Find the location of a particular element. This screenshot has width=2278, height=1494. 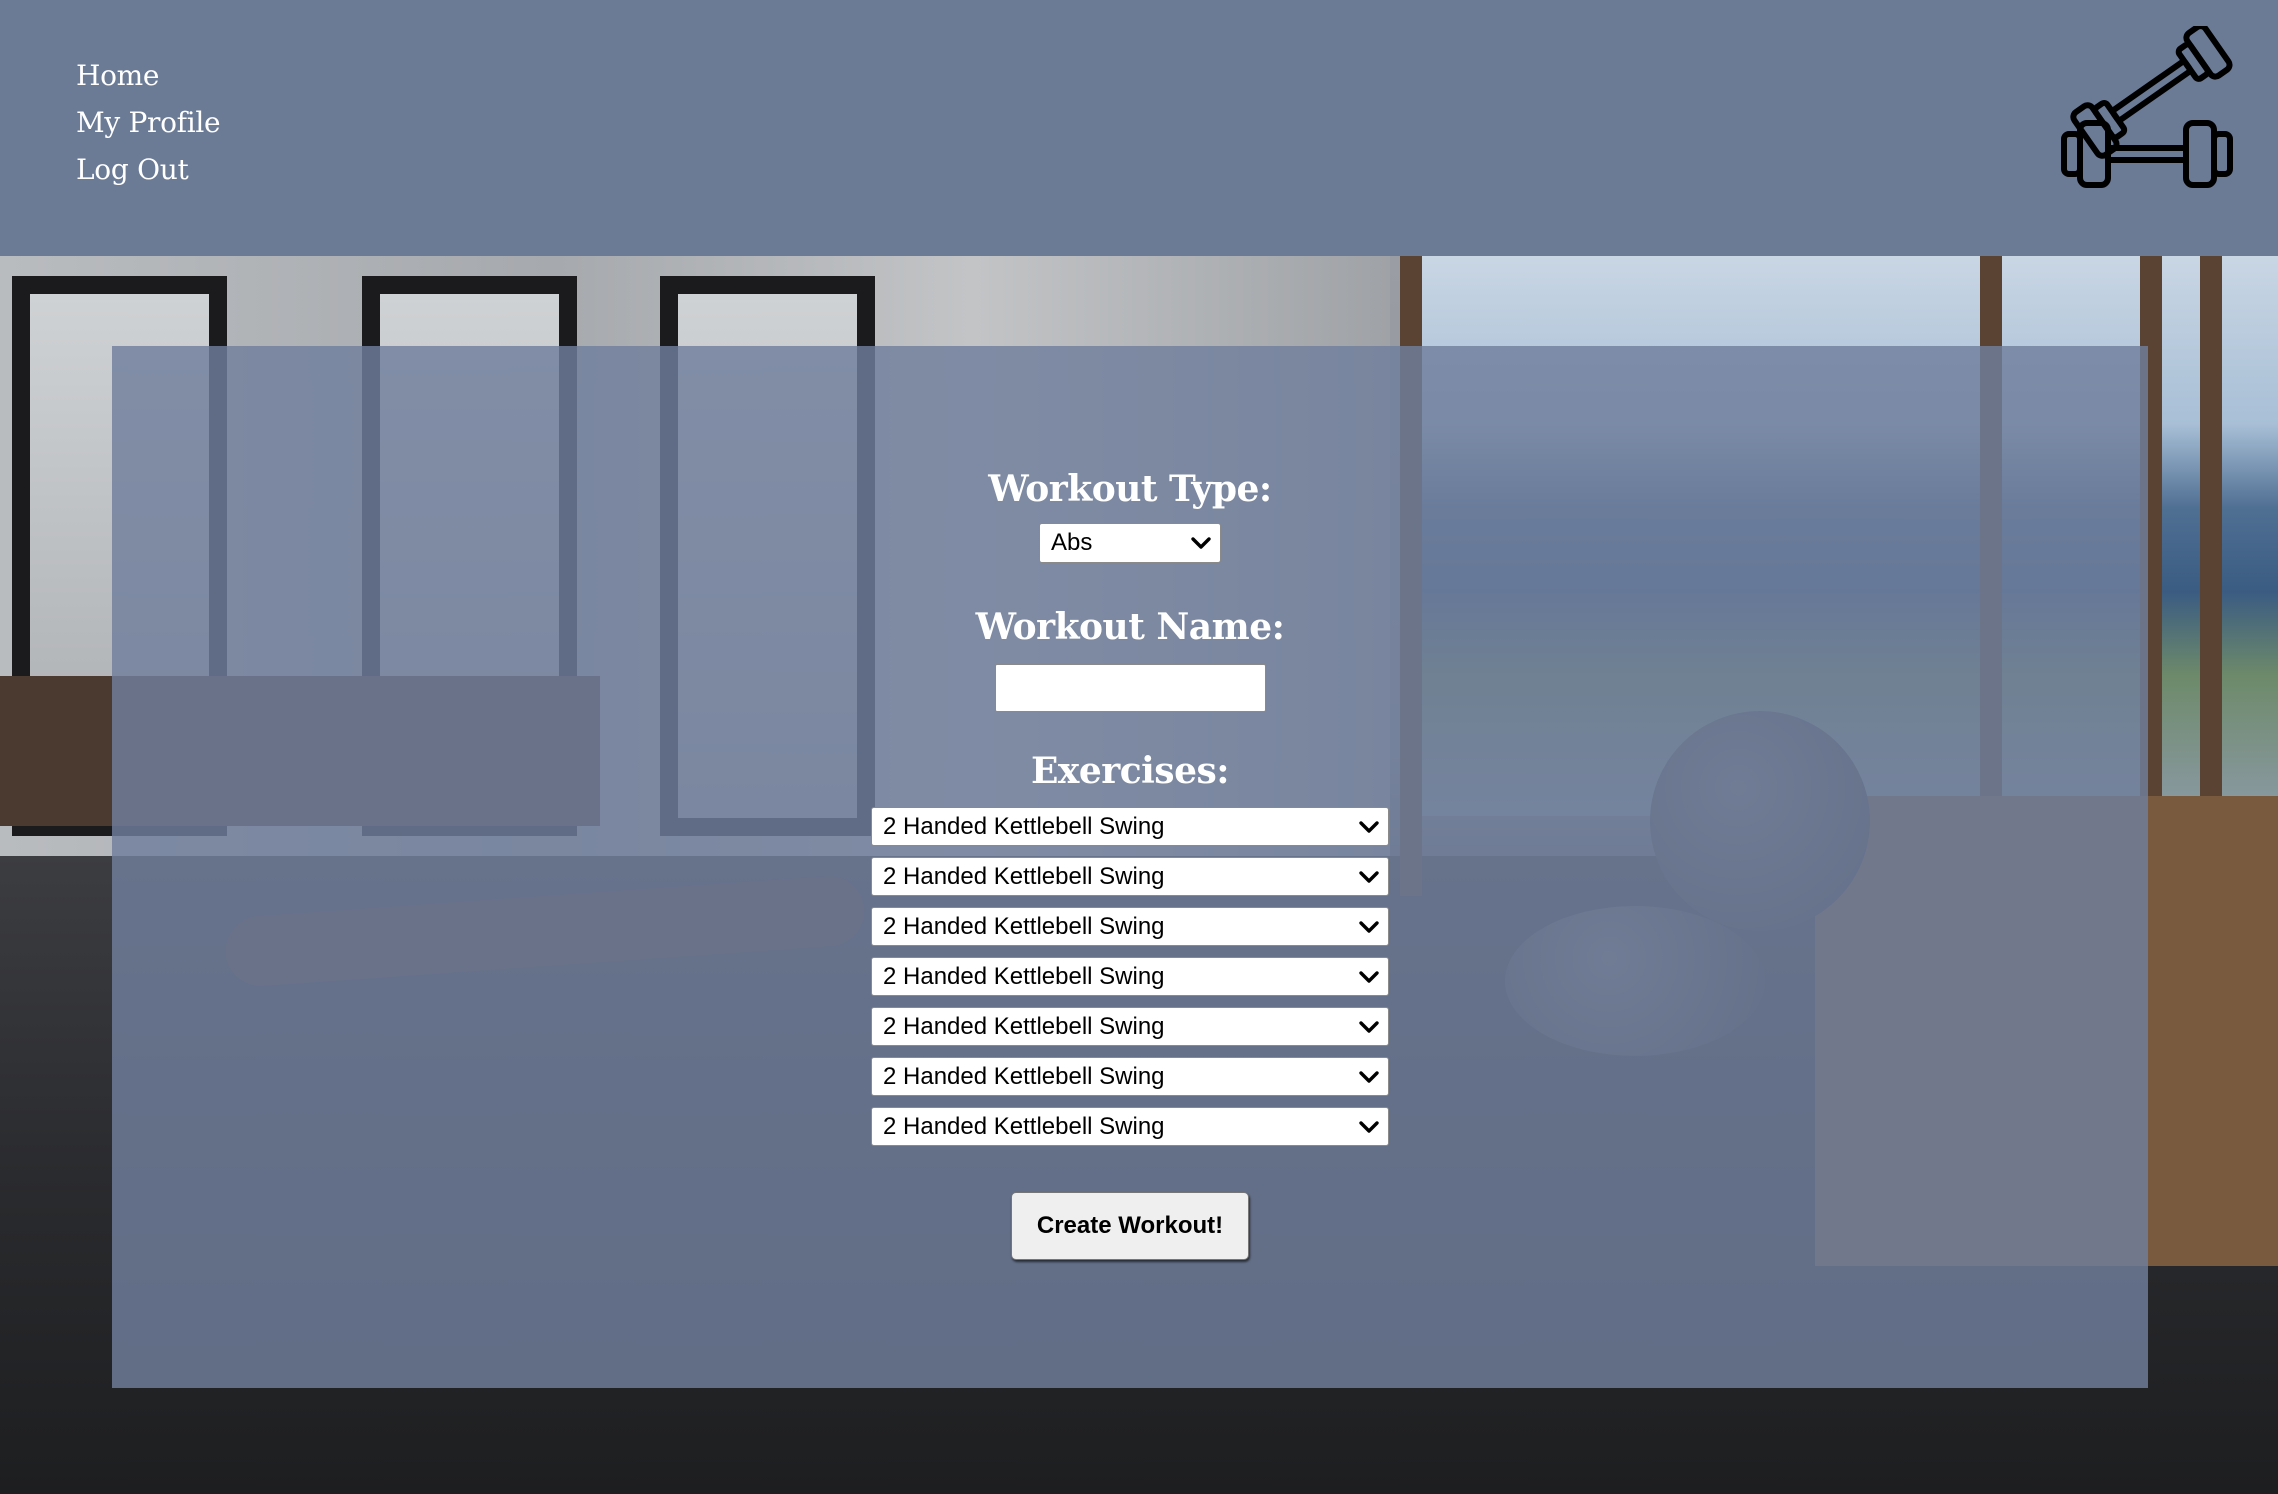

exercise-select-6: 2 Handed Kettlebell Swing is located at coordinates (1130, 1076).